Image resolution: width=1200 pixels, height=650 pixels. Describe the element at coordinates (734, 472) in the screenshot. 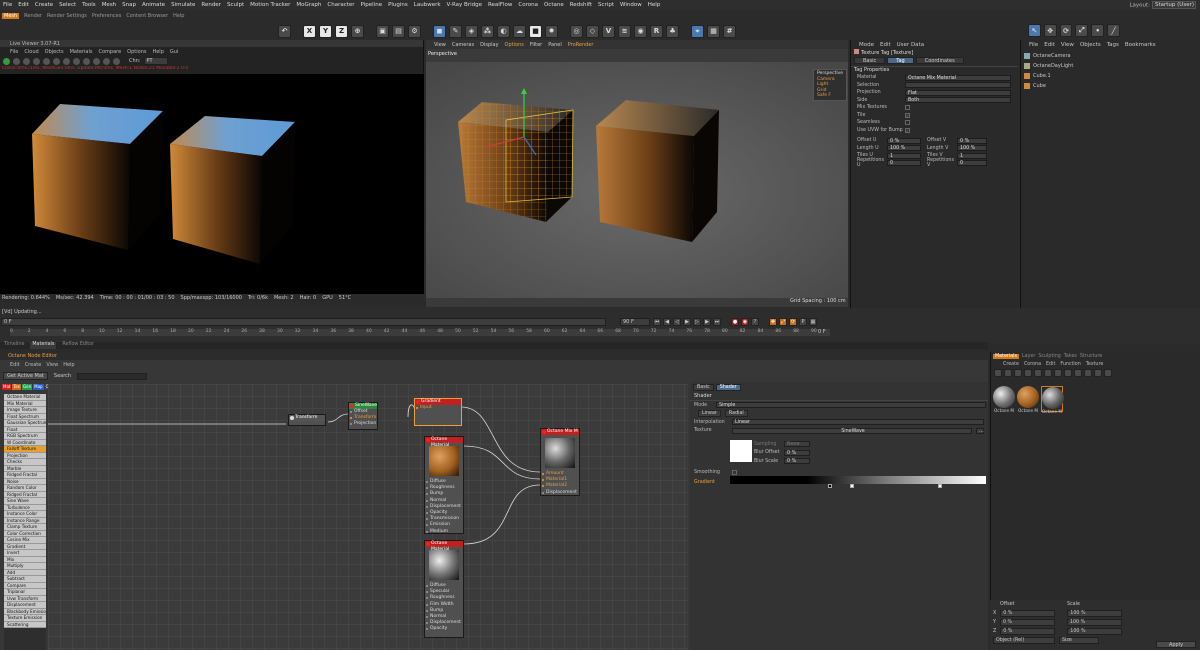

I see `smoothing-checkbox` at that location.